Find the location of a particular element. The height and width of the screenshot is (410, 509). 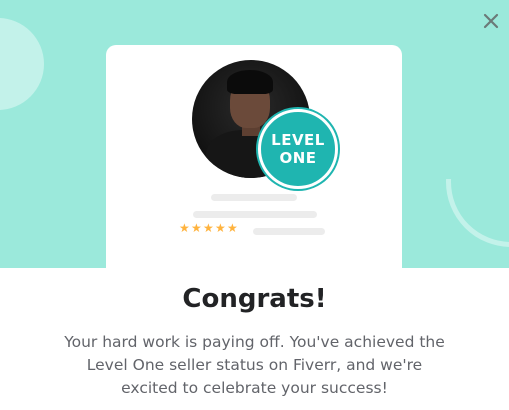

level-one-badge: LEVEL ONE is located at coordinates (298, 149).